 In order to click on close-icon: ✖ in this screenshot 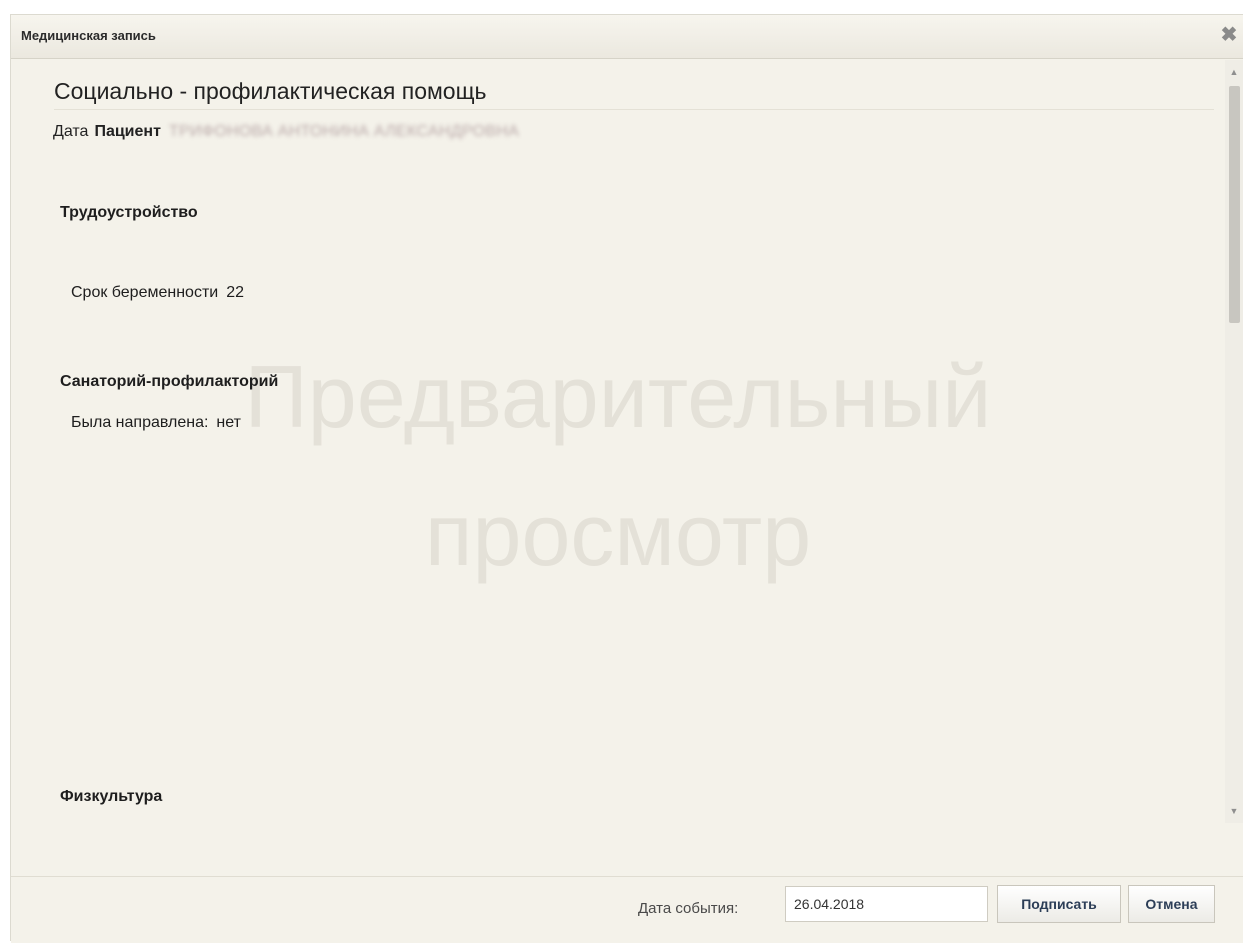, I will do `click(1229, 35)`.